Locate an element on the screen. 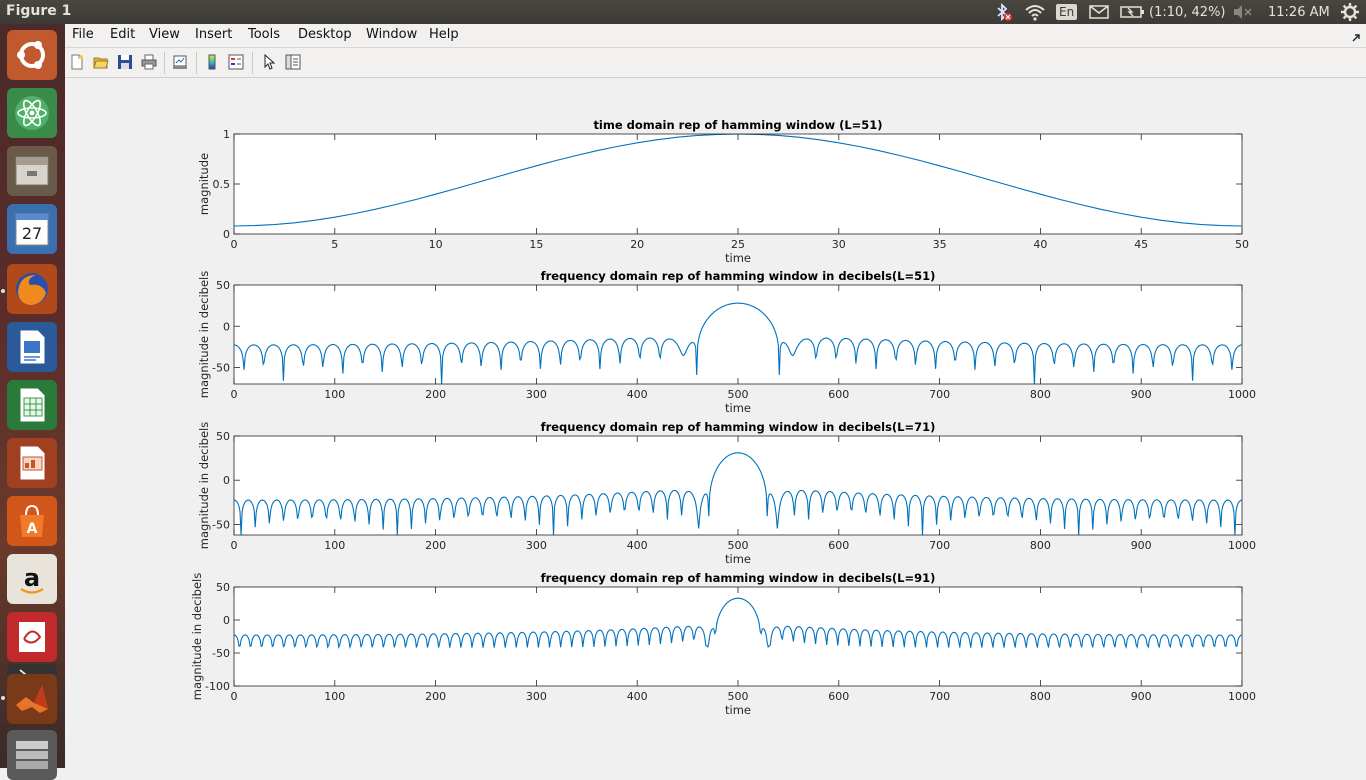 This screenshot has width=1366, height=780. menu-window: Window is located at coordinates (391, 34).